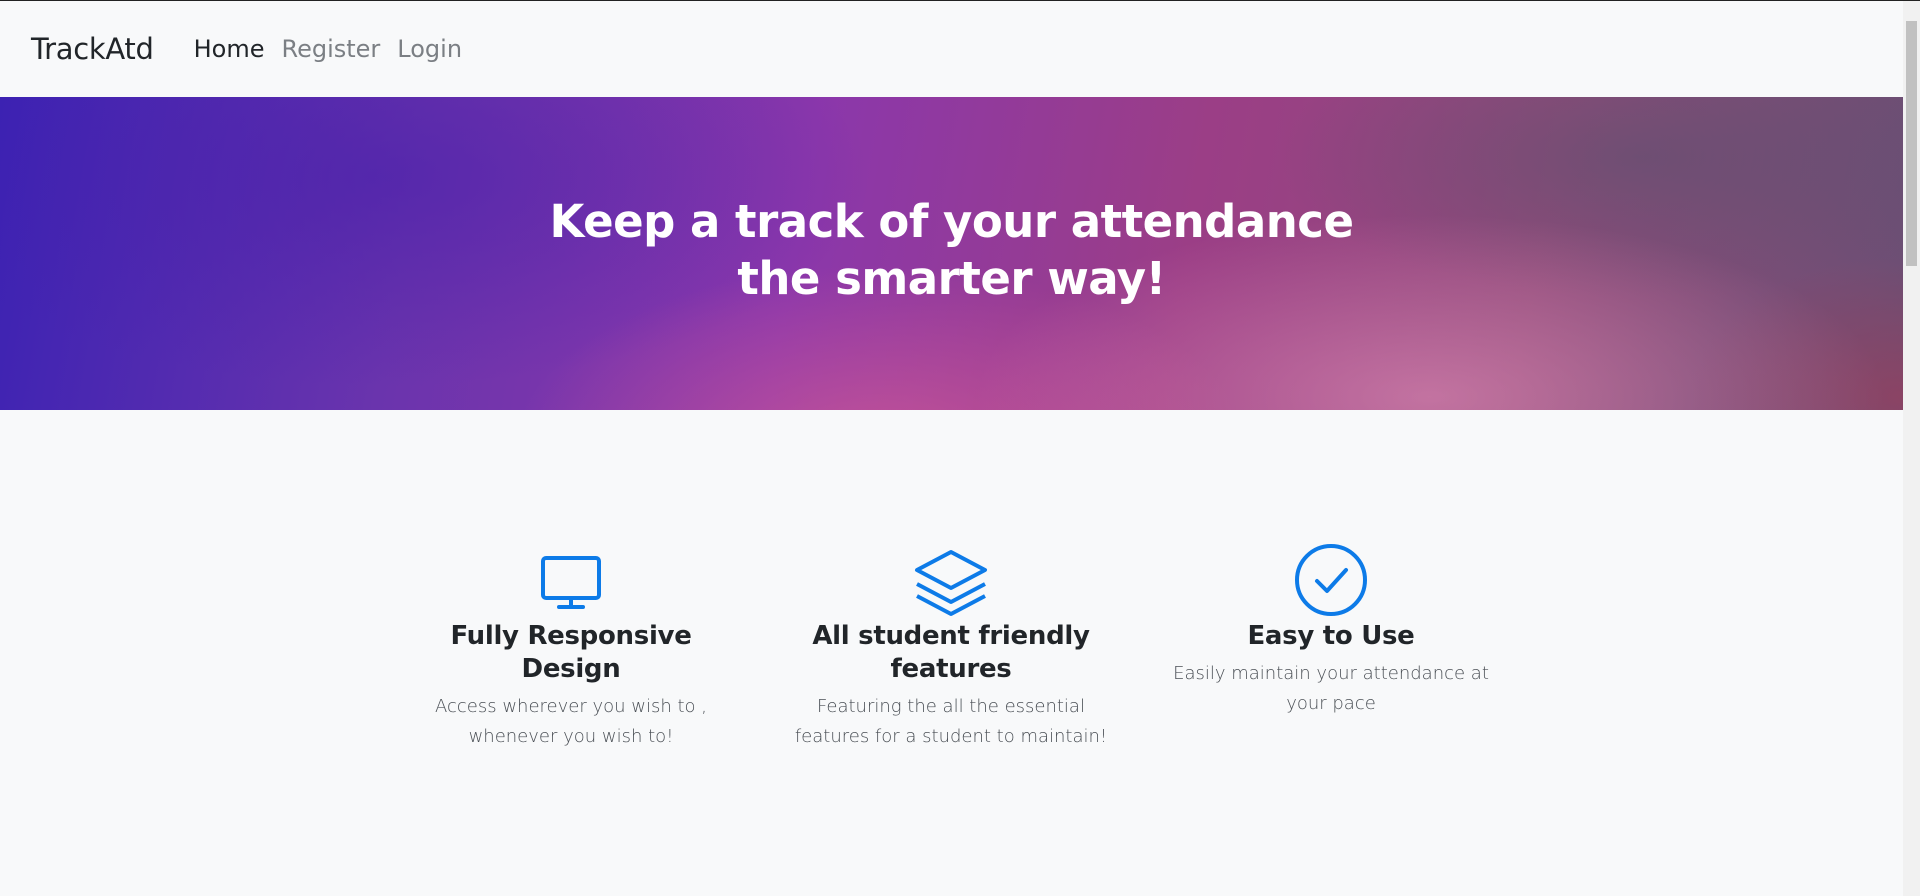 The height and width of the screenshot is (896, 1920). Describe the element at coordinates (1911, 143) in the screenshot. I see `scrollbar-thumb` at that location.